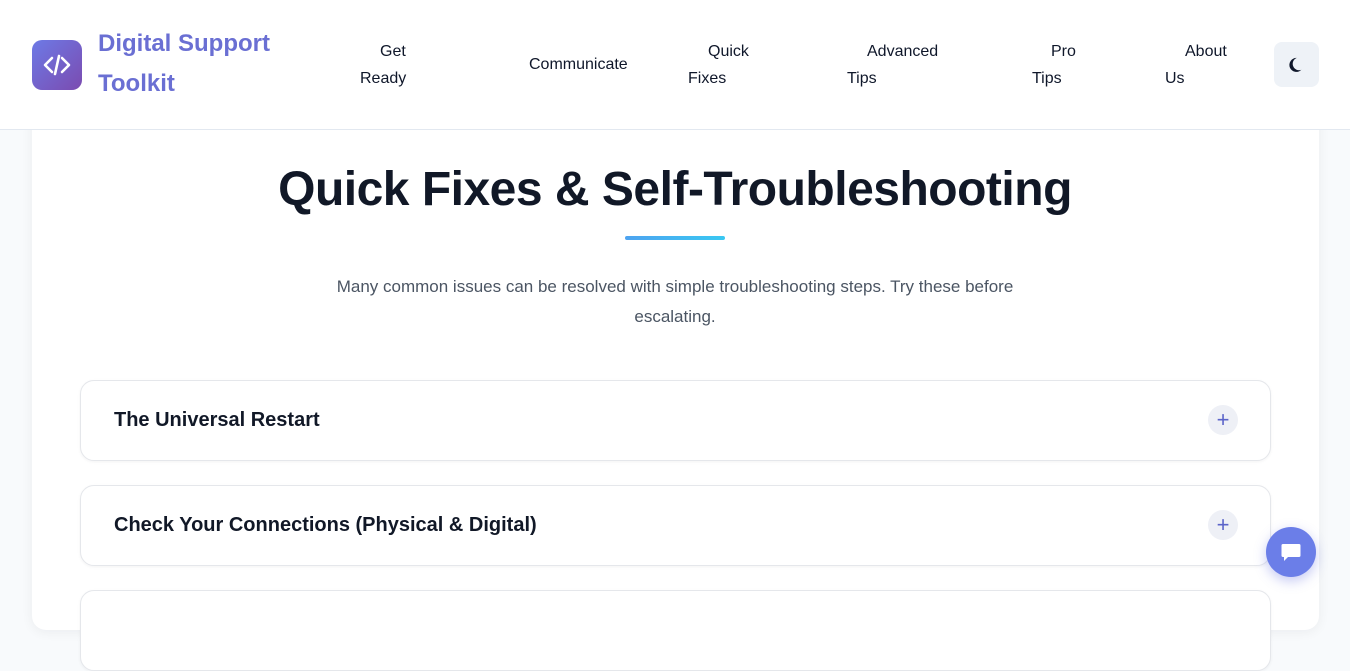  I want to click on logo-mark, so click(57, 65).